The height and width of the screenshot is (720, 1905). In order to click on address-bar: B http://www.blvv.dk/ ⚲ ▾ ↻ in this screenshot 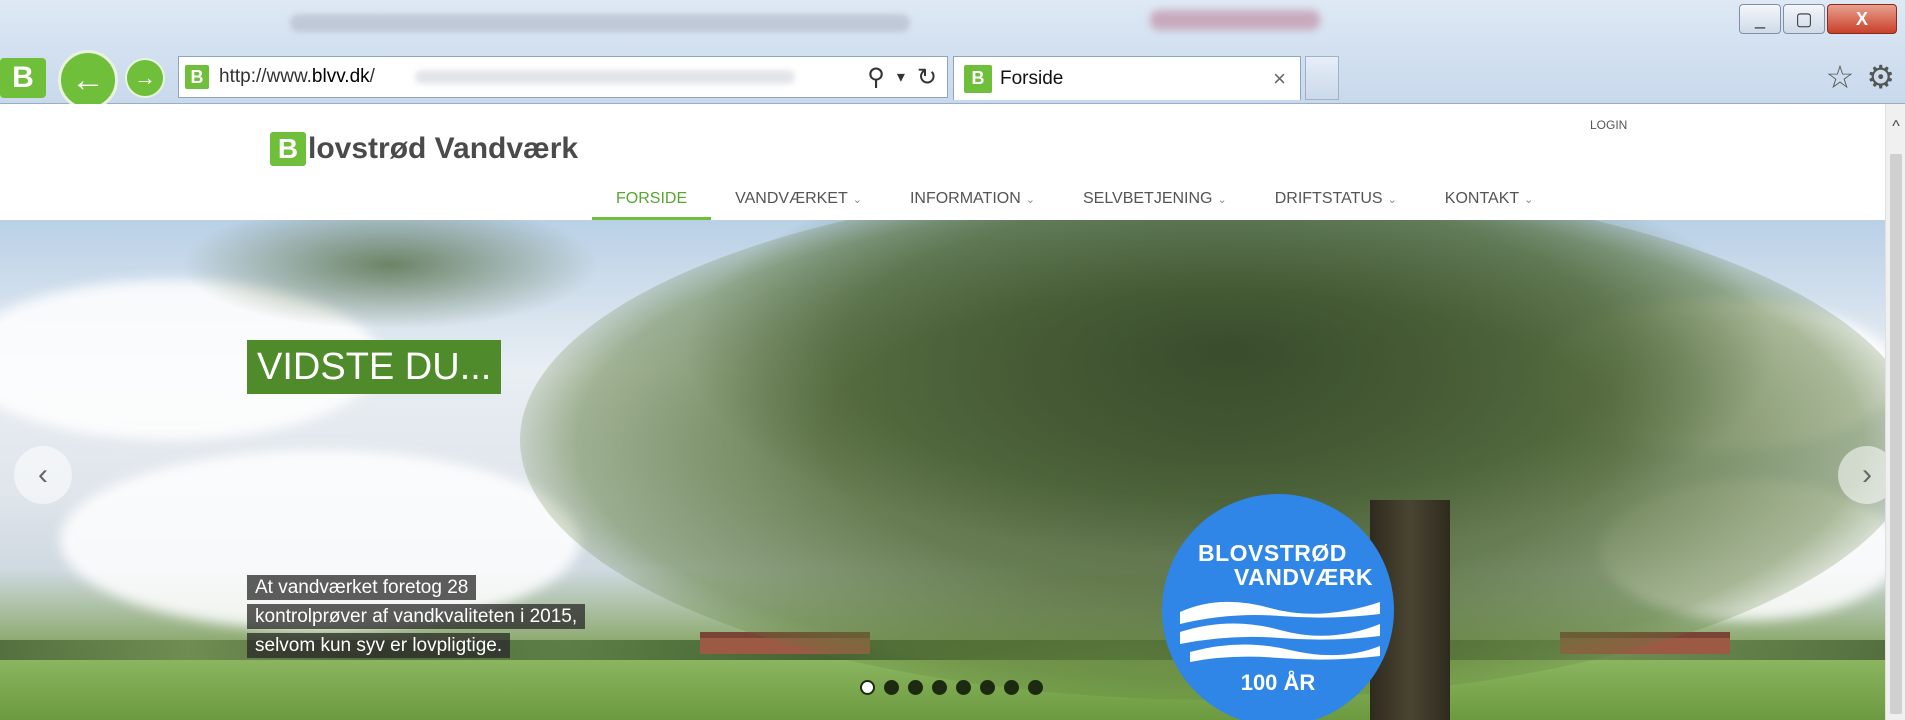, I will do `click(563, 77)`.